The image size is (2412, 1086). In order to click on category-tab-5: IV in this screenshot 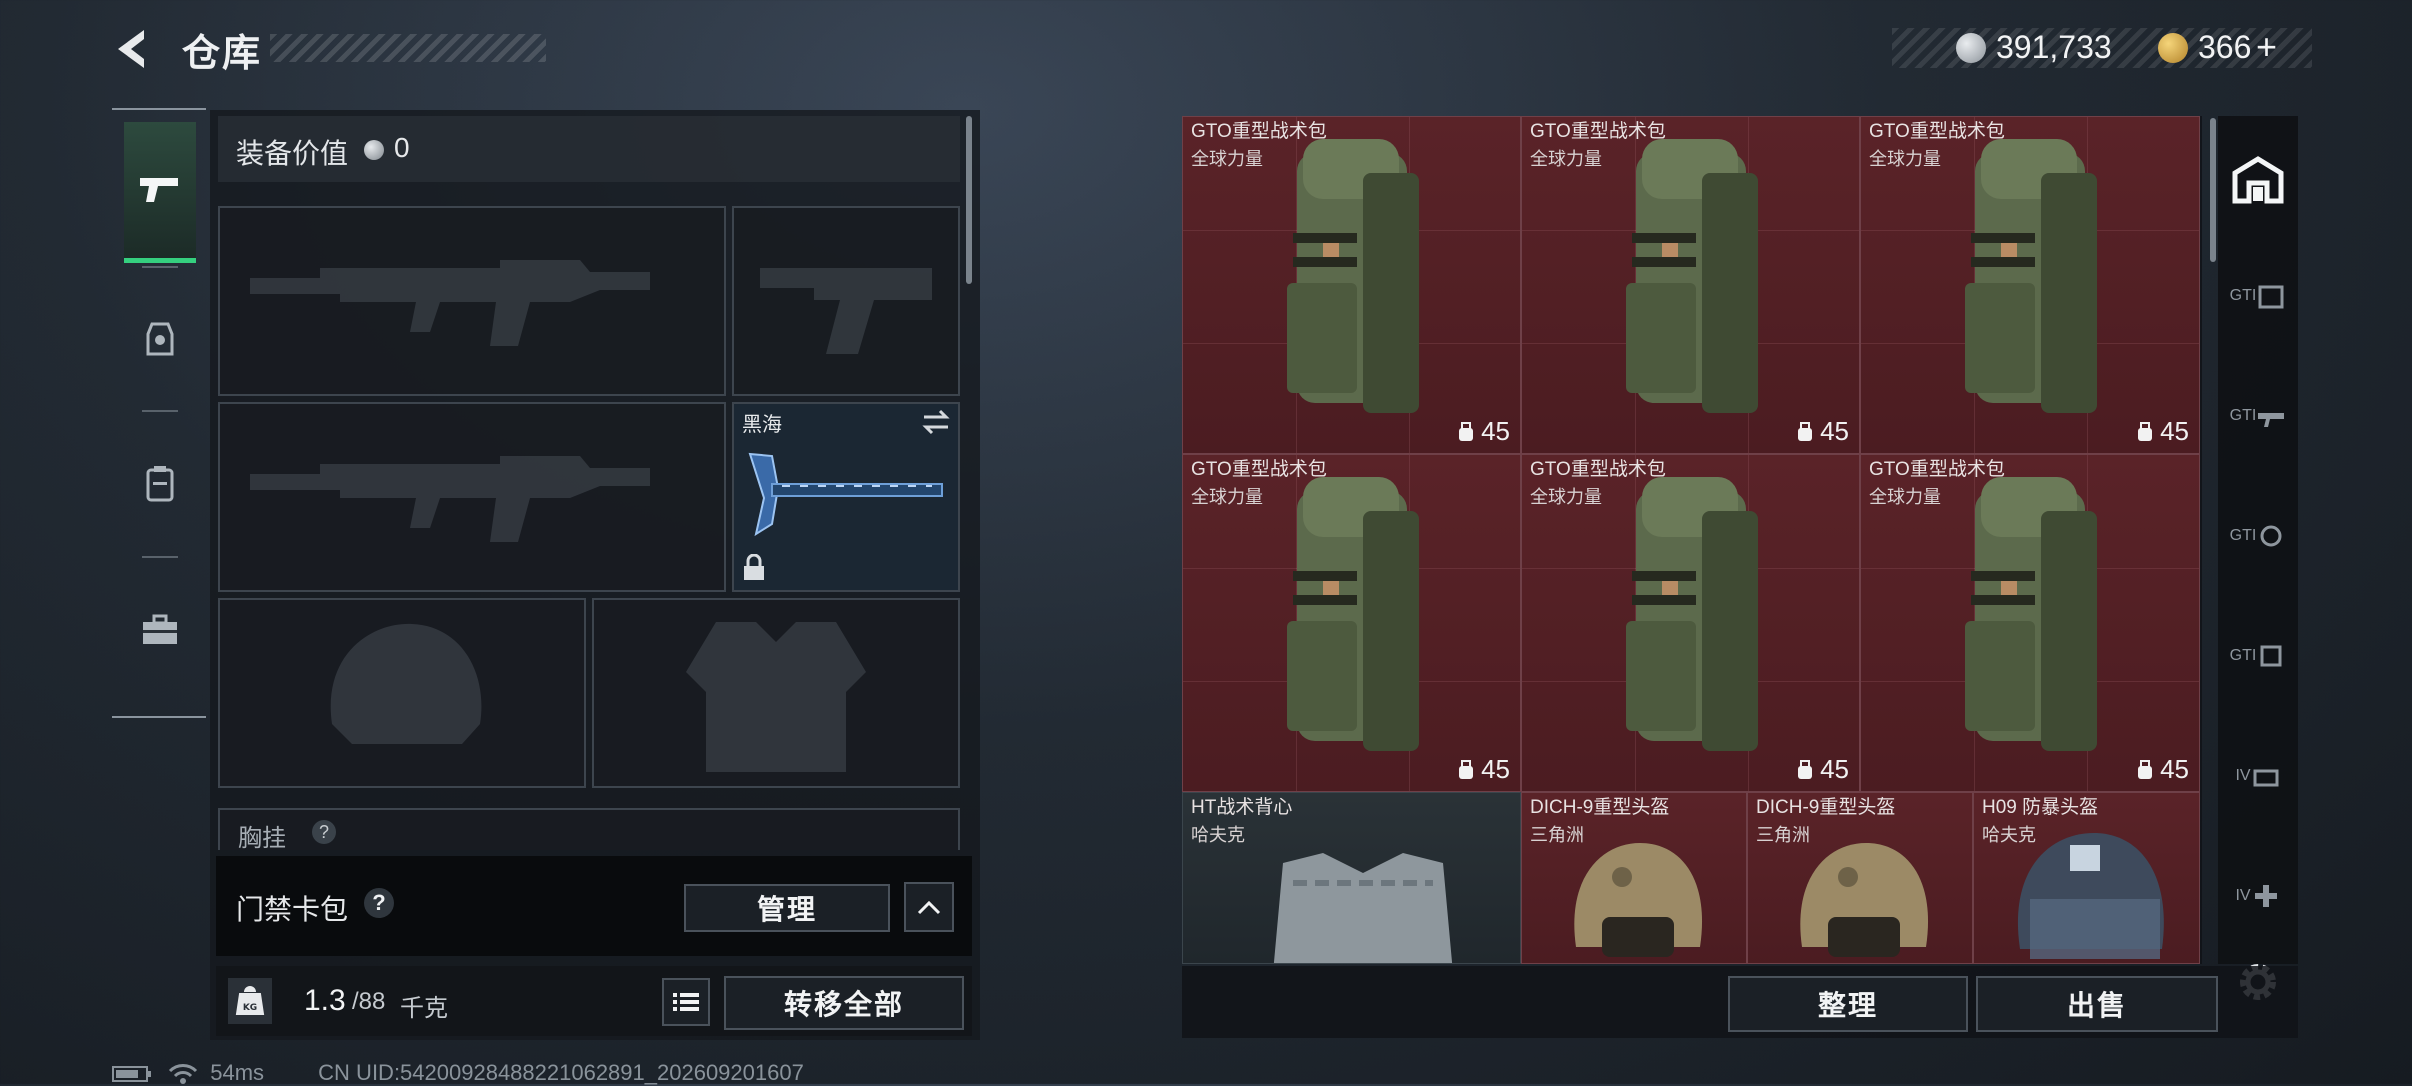, I will do `click(2258, 776)`.